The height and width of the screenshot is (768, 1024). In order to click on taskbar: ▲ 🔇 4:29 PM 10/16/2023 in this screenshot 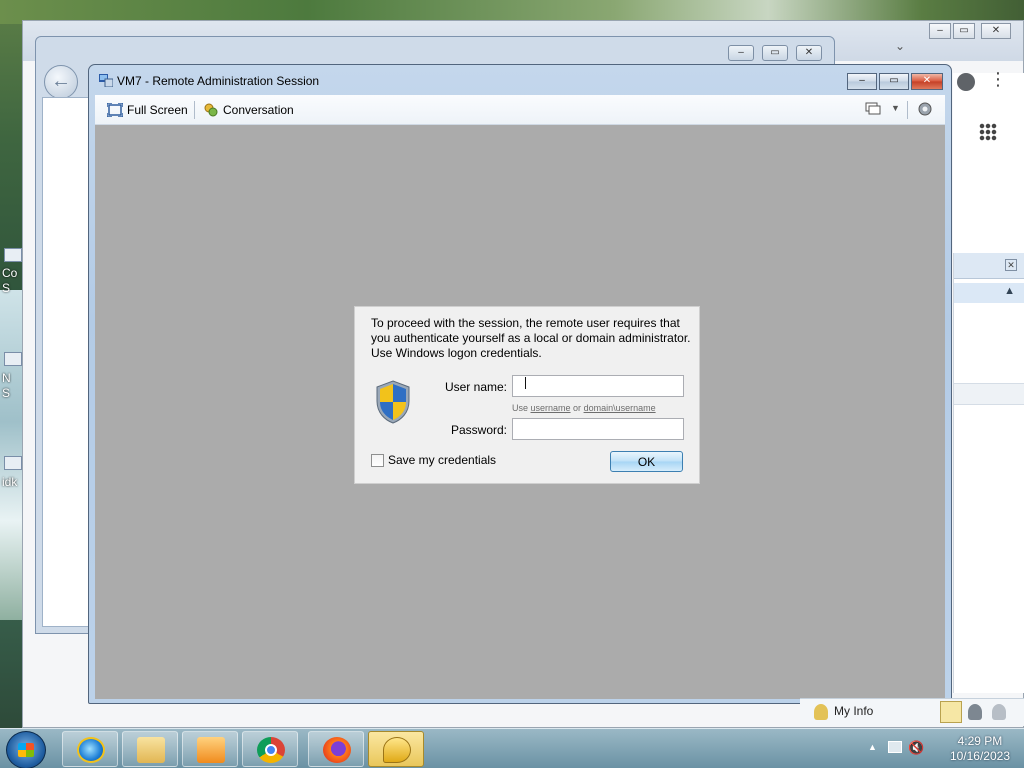, I will do `click(512, 748)`.